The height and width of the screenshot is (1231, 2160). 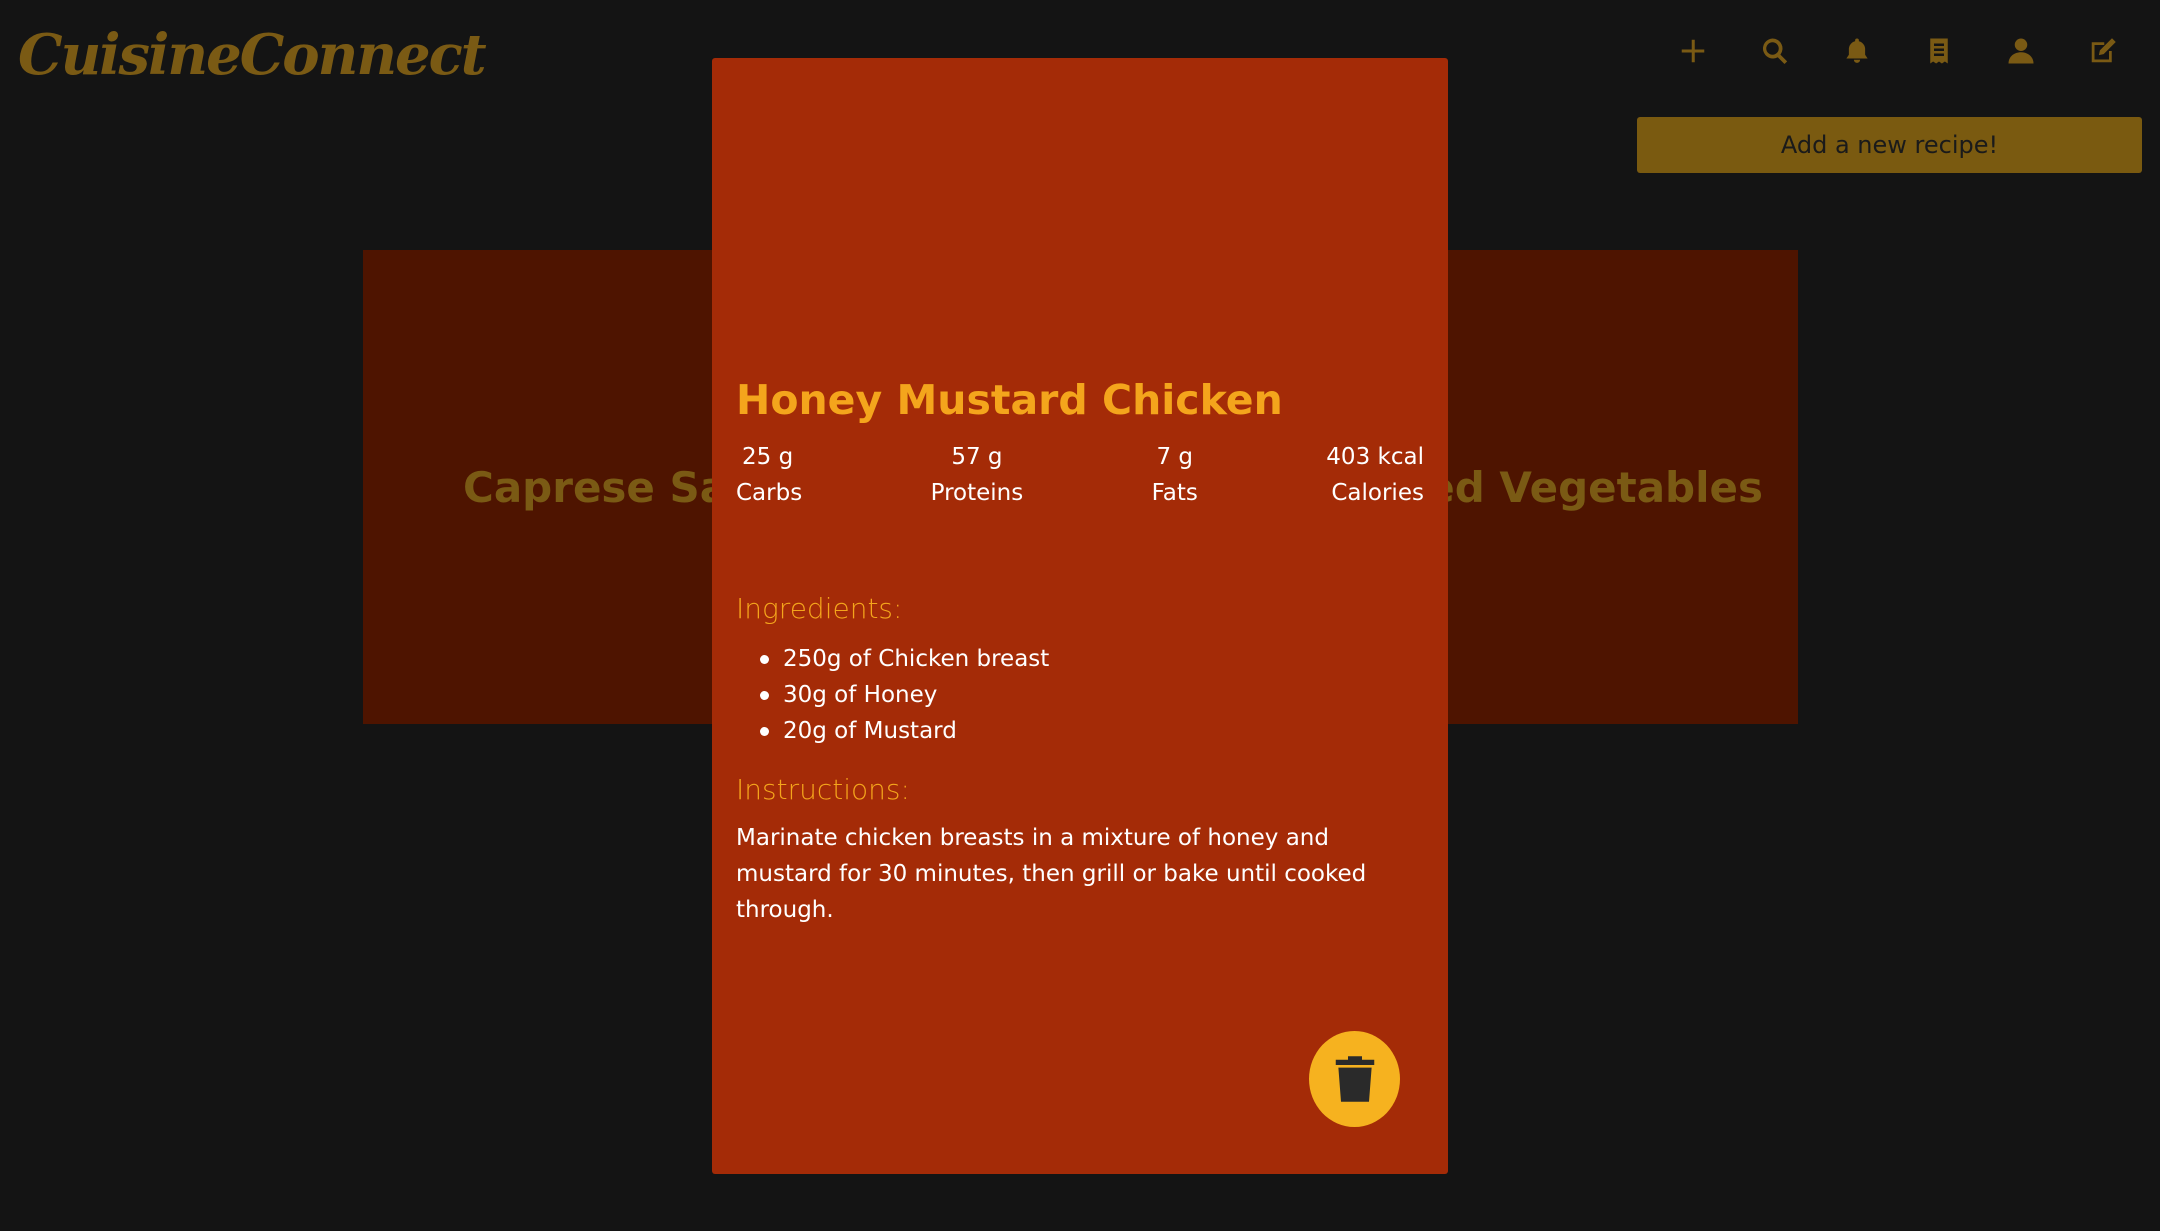 I want to click on plus-icon, so click(x=1693, y=51).